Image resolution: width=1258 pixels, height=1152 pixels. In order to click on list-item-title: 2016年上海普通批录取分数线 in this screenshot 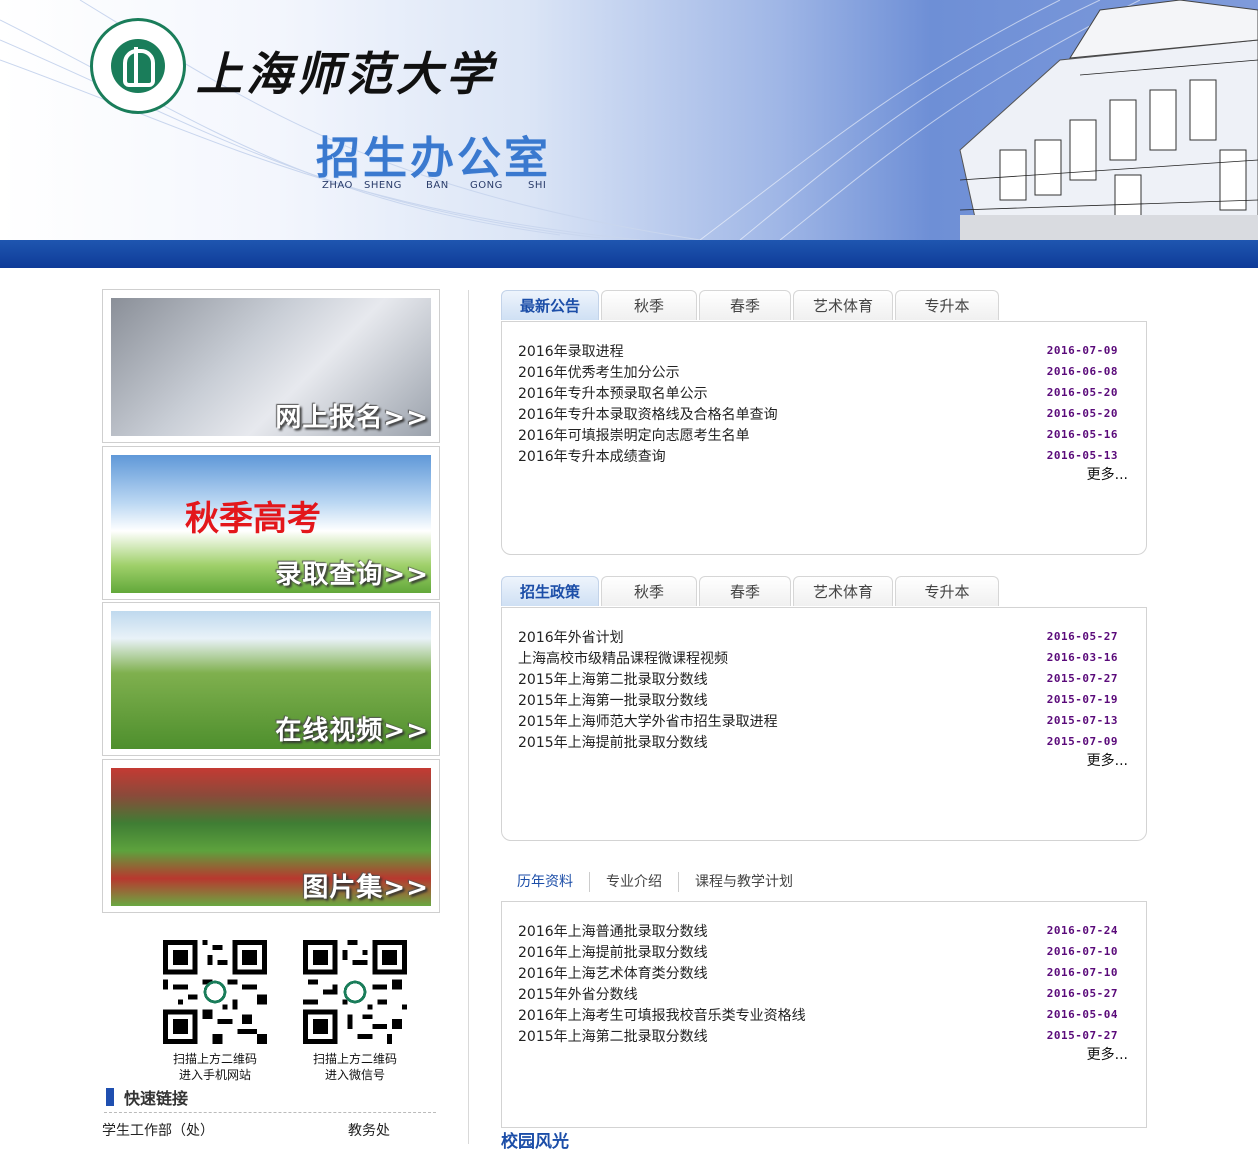, I will do `click(613, 931)`.